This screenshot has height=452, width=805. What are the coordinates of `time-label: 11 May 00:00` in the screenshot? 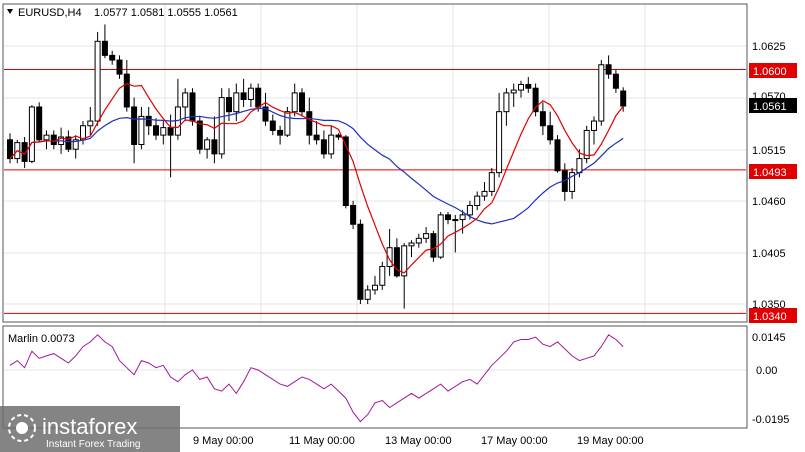 It's located at (322, 441).